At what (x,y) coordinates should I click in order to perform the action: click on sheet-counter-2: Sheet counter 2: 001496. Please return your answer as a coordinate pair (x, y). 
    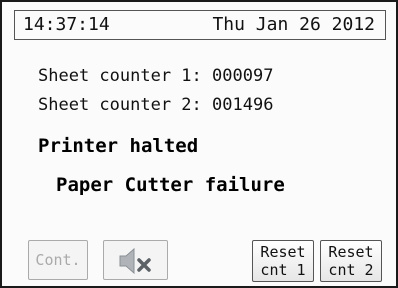
    Looking at the image, I should click on (155, 105).